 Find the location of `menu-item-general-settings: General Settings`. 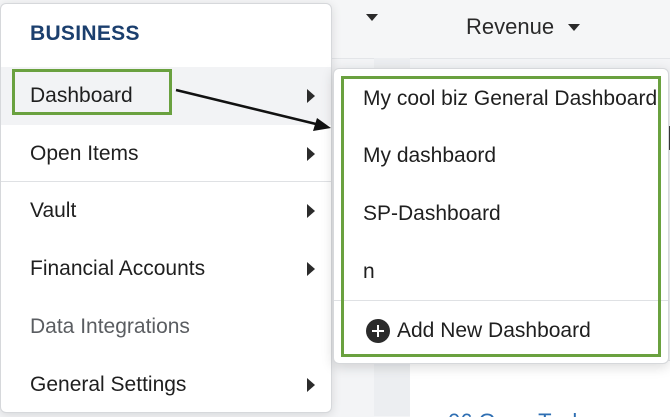

menu-item-general-settings: General Settings is located at coordinates (166, 385).